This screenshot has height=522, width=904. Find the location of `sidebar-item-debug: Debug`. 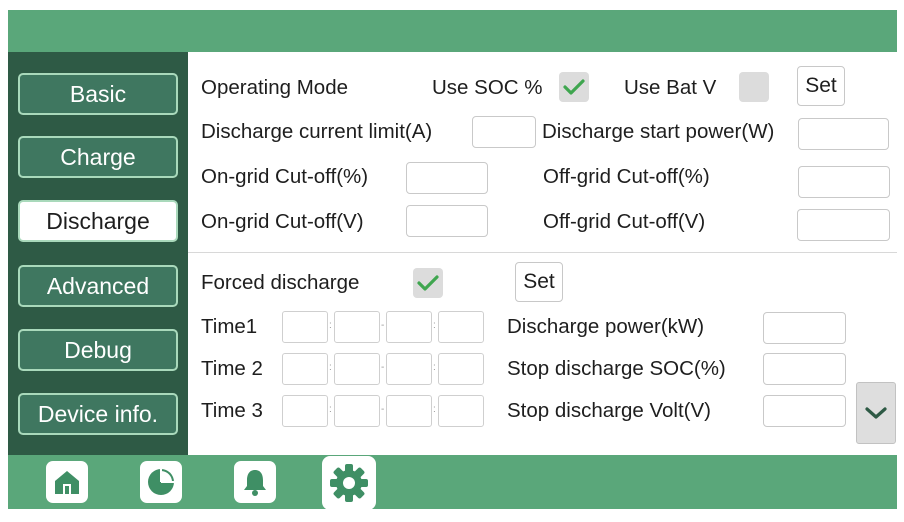

sidebar-item-debug: Debug is located at coordinates (98, 350).